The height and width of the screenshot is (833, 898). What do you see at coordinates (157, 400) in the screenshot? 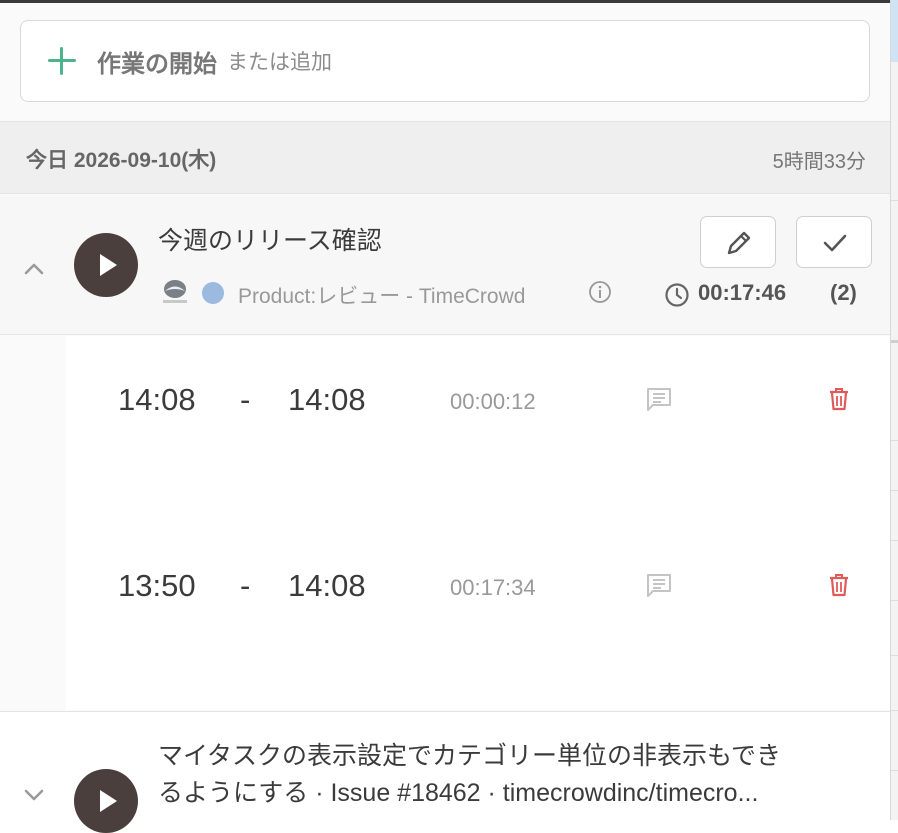
I see `sub-entry-start: 14:08` at bounding box center [157, 400].